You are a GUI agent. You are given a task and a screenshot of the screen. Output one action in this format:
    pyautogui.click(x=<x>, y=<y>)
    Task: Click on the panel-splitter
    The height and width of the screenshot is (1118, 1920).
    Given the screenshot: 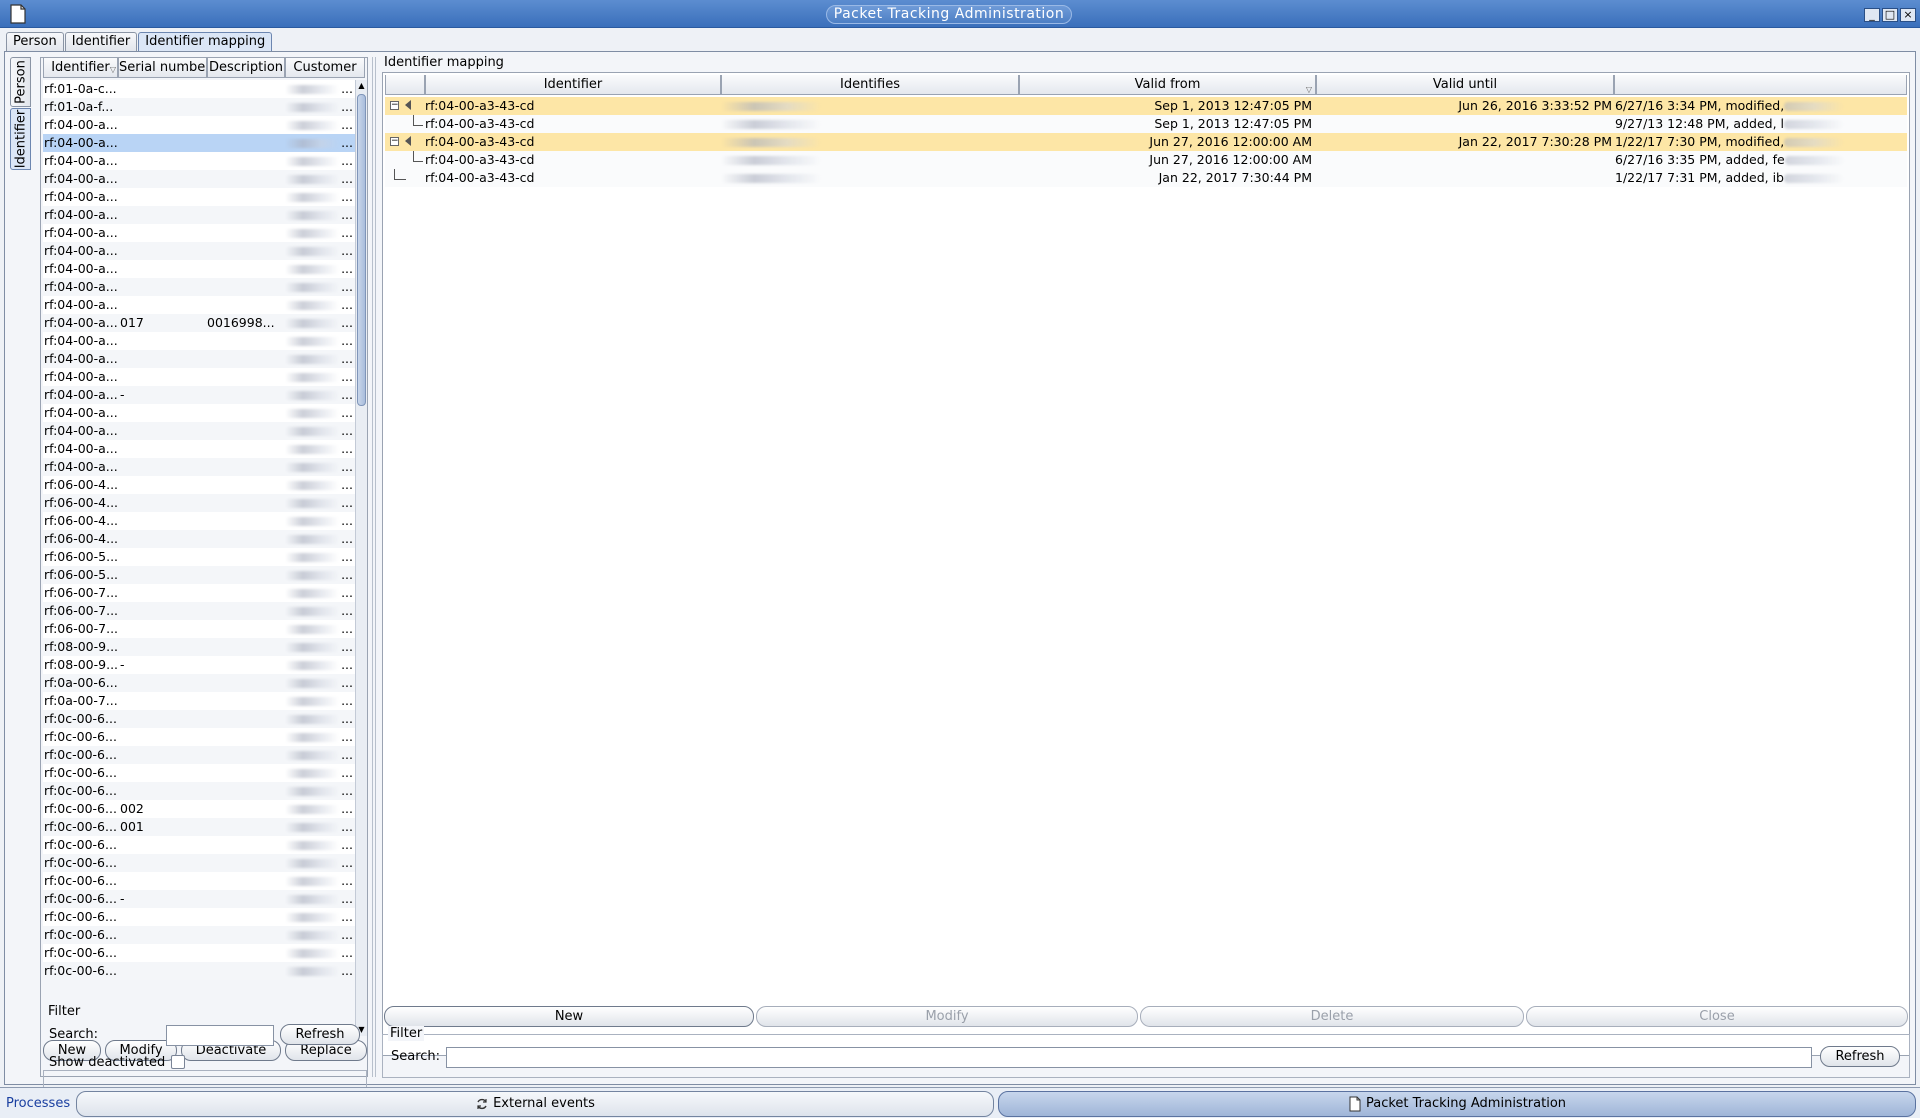 What is the action you would take?
    pyautogui.click(x=374, y=567)
    